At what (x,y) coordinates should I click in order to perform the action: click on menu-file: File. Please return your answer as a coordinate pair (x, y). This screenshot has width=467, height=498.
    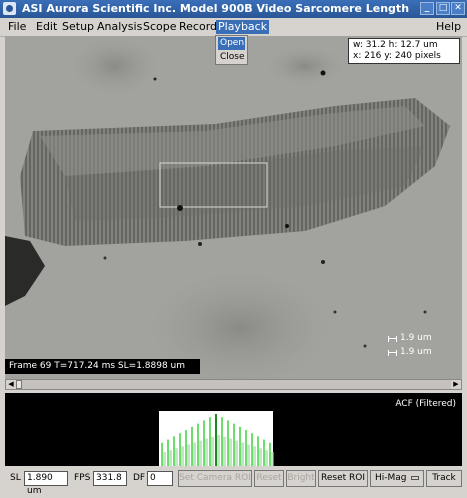
    Looking at the image, I should click on (17, 27).